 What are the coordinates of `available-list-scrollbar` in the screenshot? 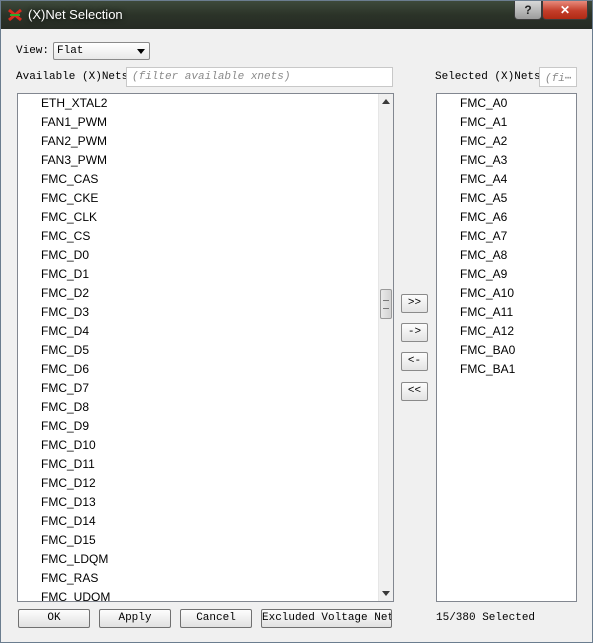 It's located at (385, 347).